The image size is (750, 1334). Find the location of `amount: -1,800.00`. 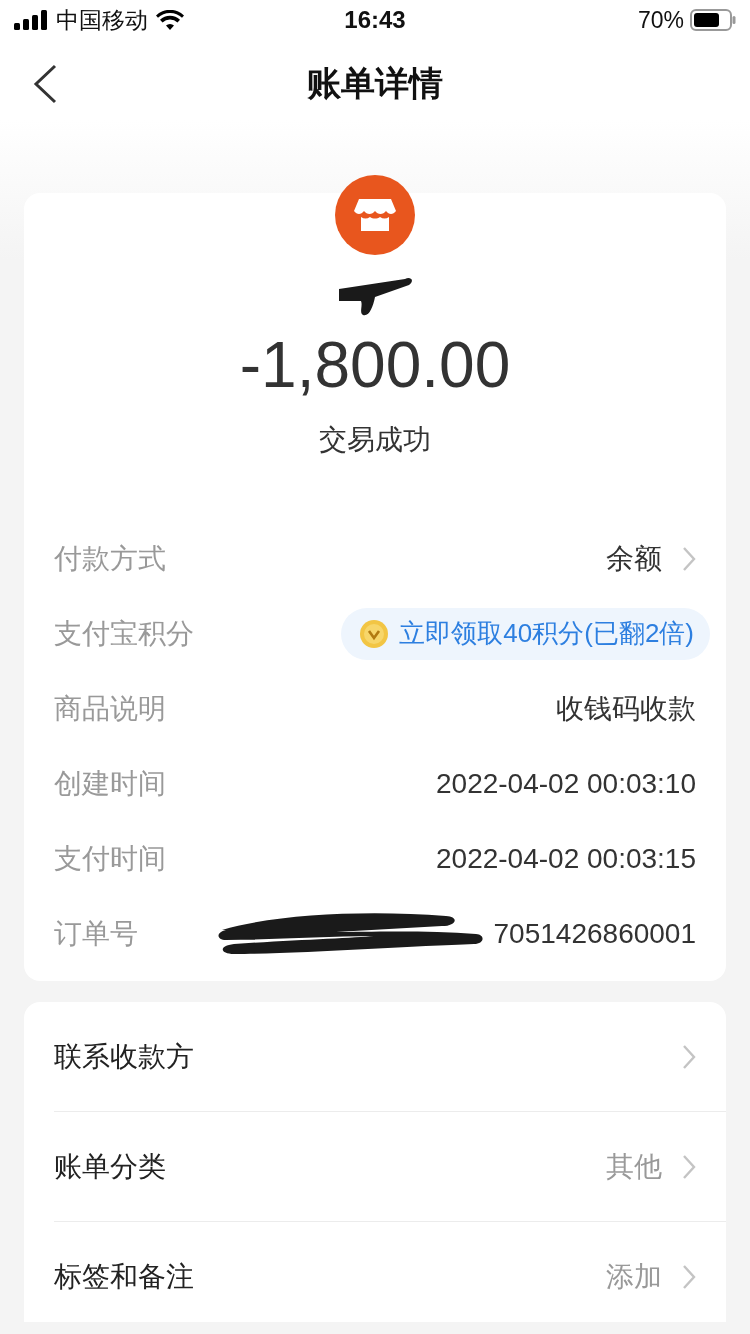

amount: -1,800.00 is located at coordinates (375, 365).